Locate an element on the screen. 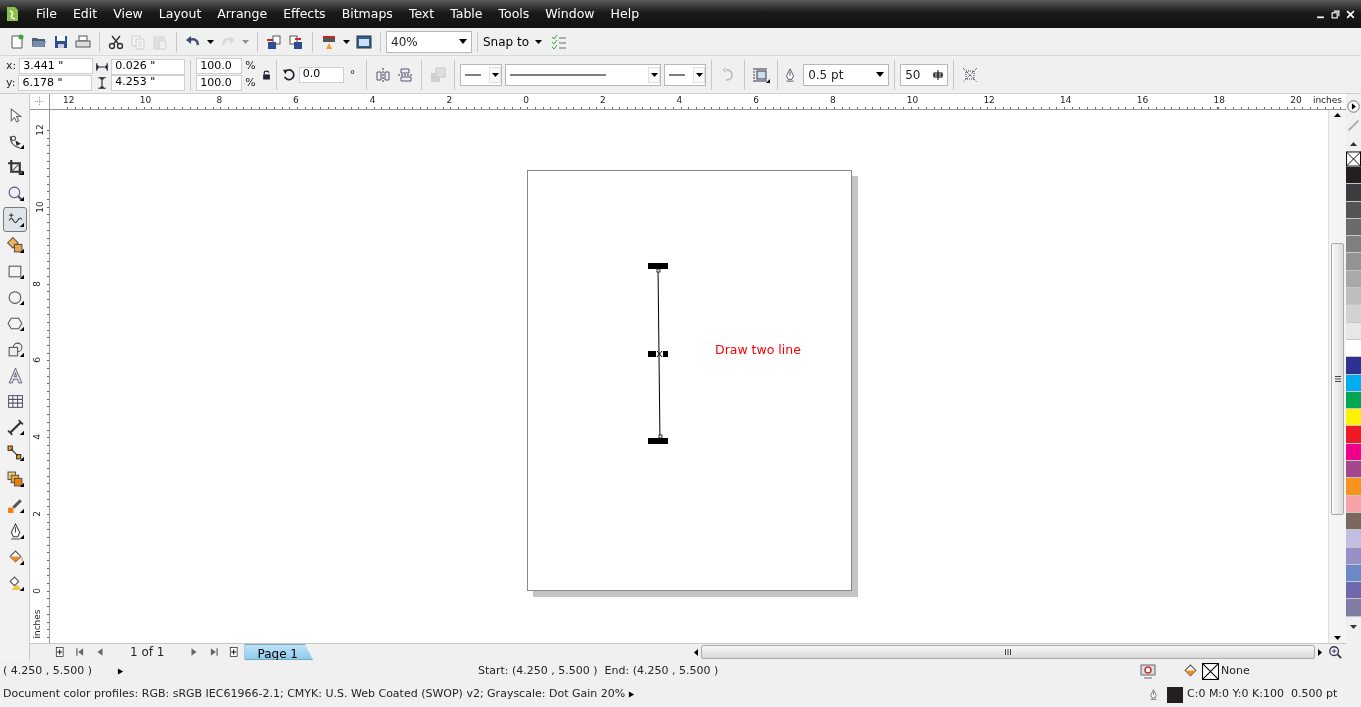 The width and height of the screenshot is (1361, 707). menu-item: Tools is located at coordinates (514, 14).